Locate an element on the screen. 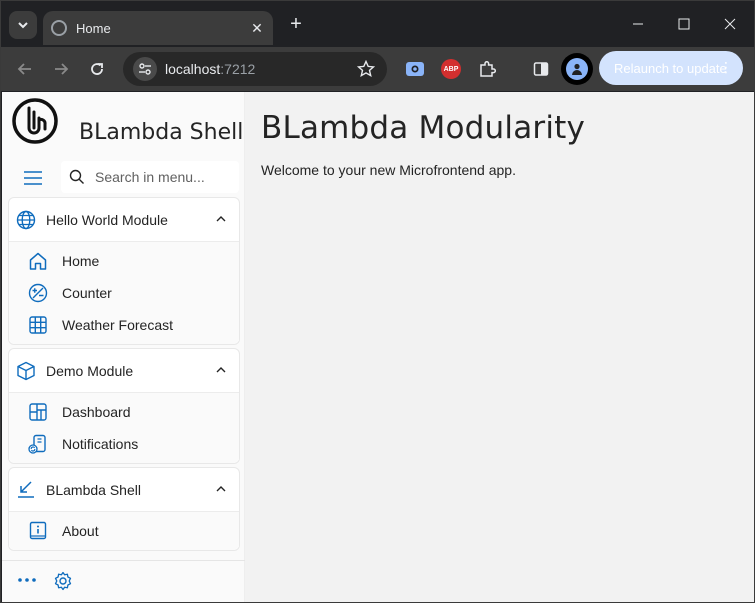 This screenshot has height=603, width=755. nav-item-label: Dashboard is located at coordinates (96, 412).